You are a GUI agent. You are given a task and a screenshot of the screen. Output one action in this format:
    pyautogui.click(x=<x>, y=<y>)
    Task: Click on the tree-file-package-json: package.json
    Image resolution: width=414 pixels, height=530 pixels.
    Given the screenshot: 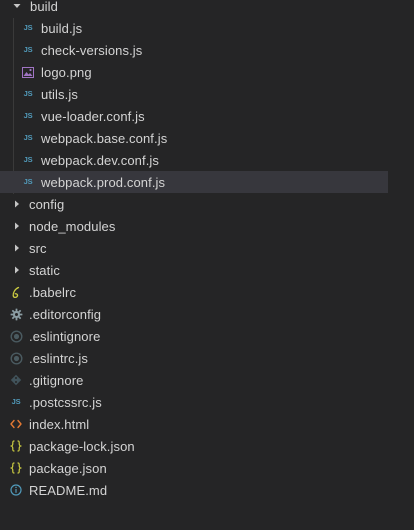 What is the action you would take?
    pyautogui.click(x=194, y=468)
    